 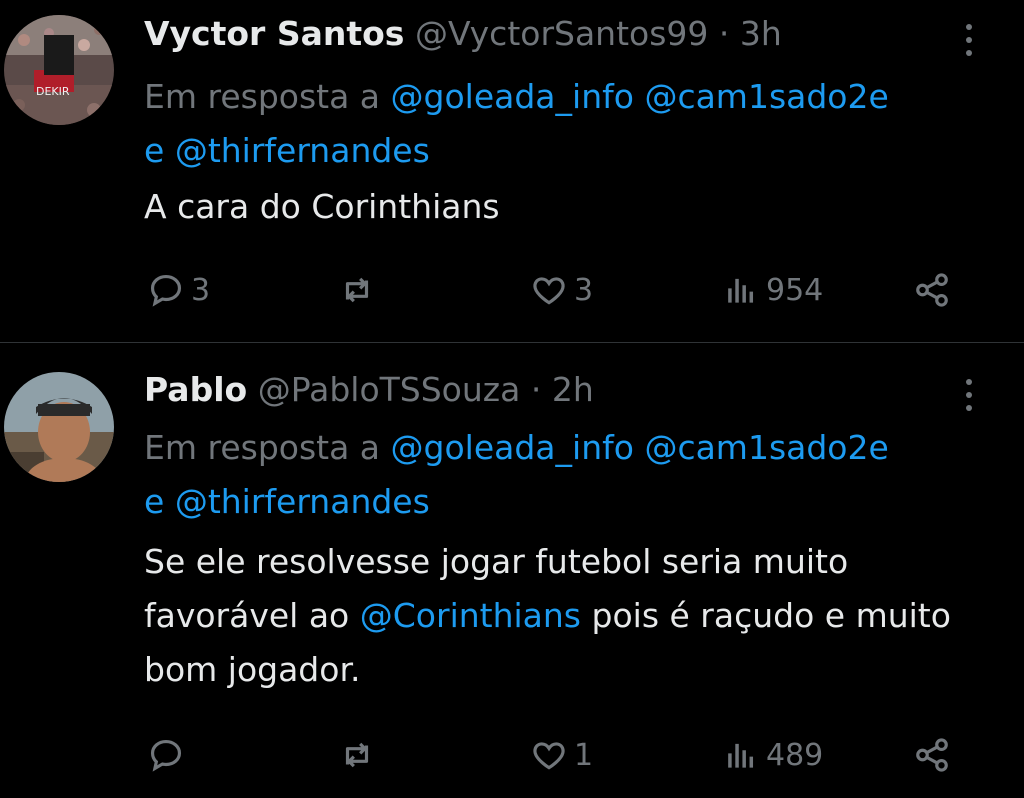 I want to click on views-count: 489, so click(x=795, y=755).